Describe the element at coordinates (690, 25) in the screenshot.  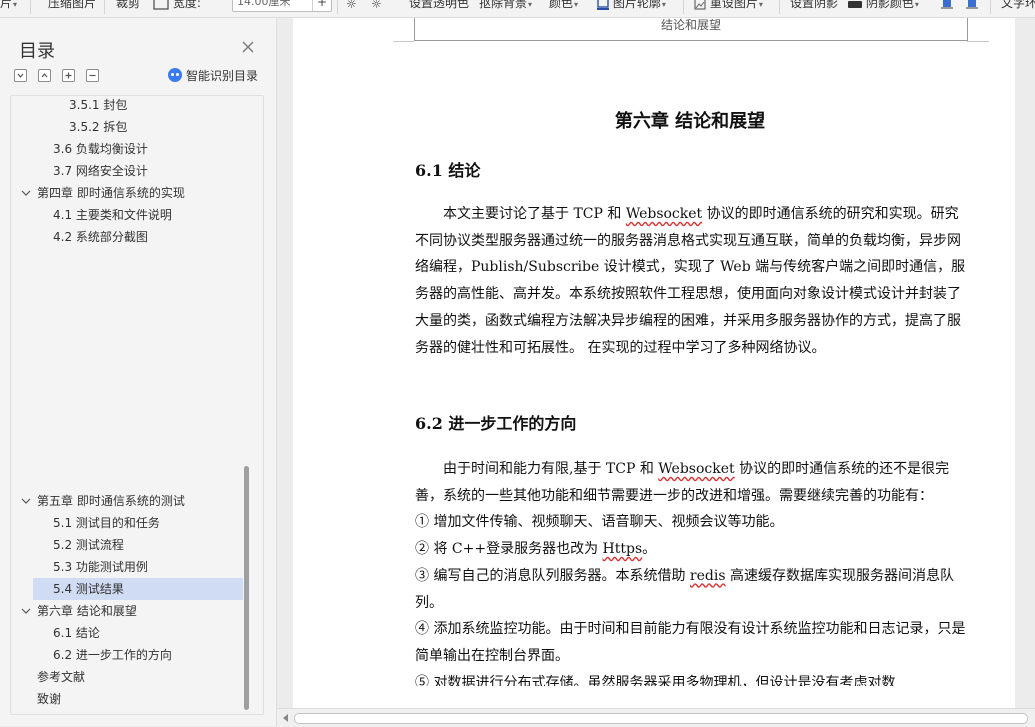
I see `header-text: 结论和展望` at that location.